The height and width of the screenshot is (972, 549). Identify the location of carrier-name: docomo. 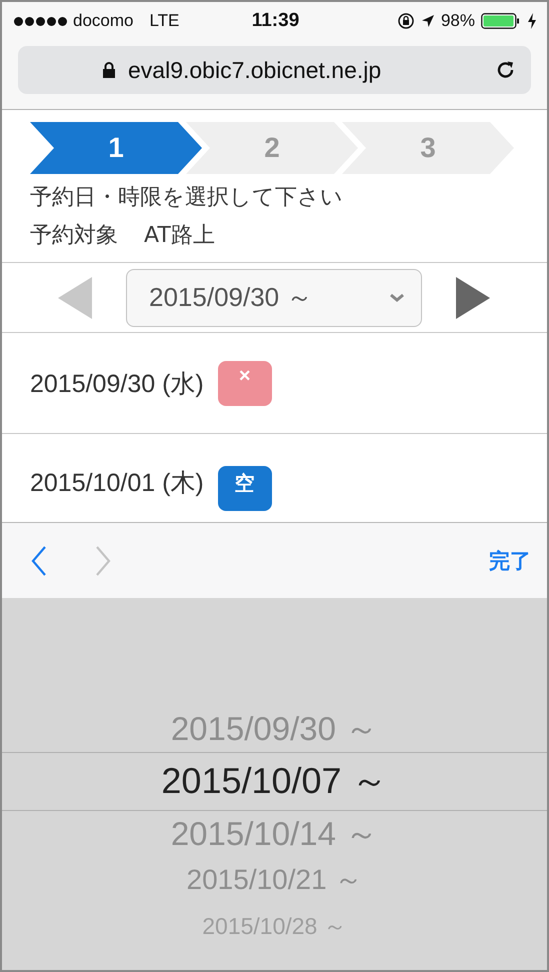
(103, 21).